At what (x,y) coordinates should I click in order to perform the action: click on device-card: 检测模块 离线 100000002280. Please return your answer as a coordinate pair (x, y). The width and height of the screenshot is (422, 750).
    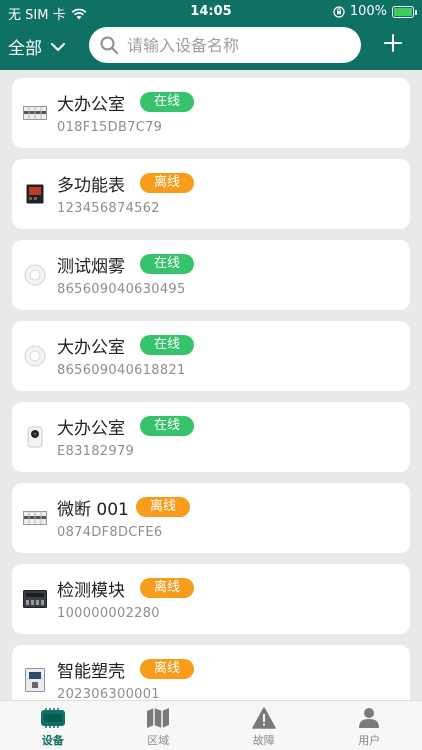
    Looking at the image, I should click on (211, 599).